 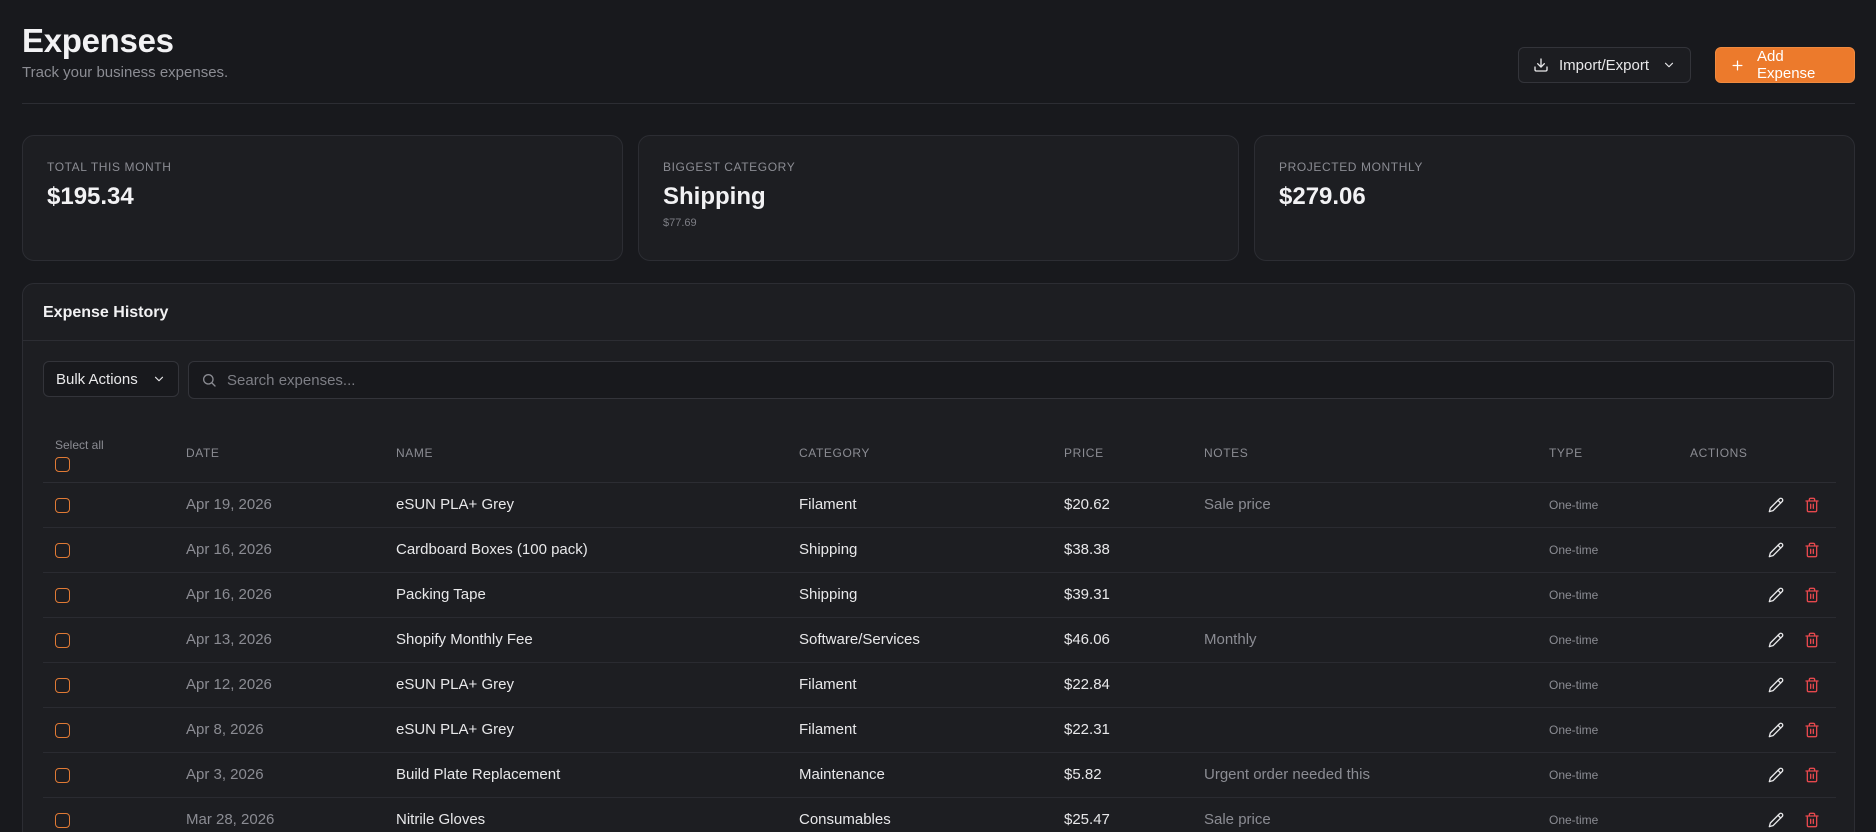 I want to click on stat-card-projected-monthly: PROJECTED MONTHLY $279.06, so click(x=1554, y=198).